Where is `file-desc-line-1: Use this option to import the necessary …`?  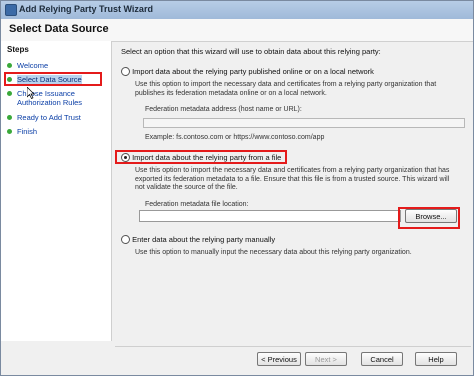
file-desc-line-1: Use this option to import the necessary … is located at coordinates (292, 170).